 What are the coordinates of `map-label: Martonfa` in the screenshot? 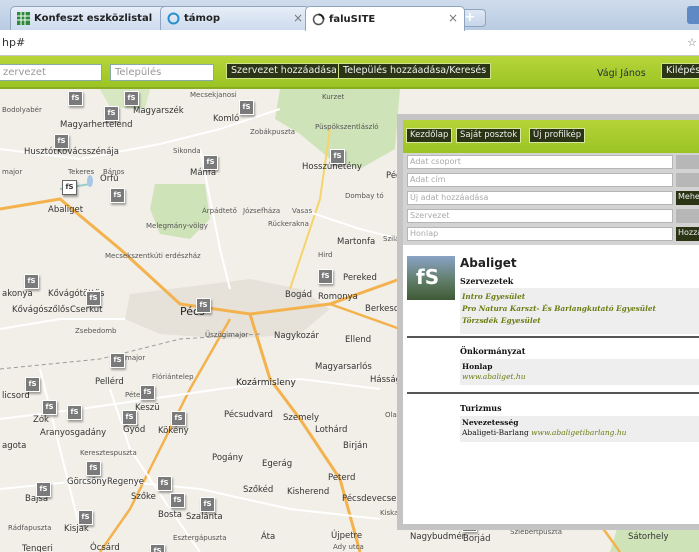 It's located at (356, 242).